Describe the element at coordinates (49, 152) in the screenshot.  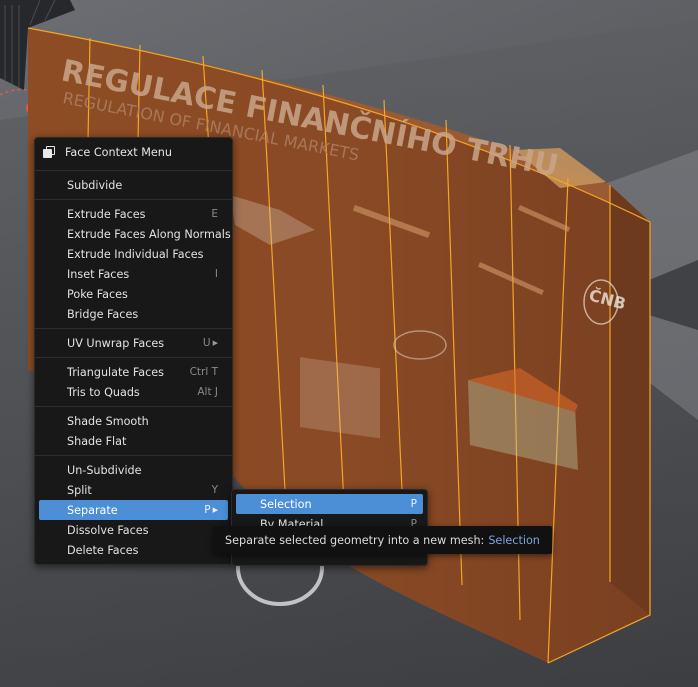
I see `face-select-icon` at that location.